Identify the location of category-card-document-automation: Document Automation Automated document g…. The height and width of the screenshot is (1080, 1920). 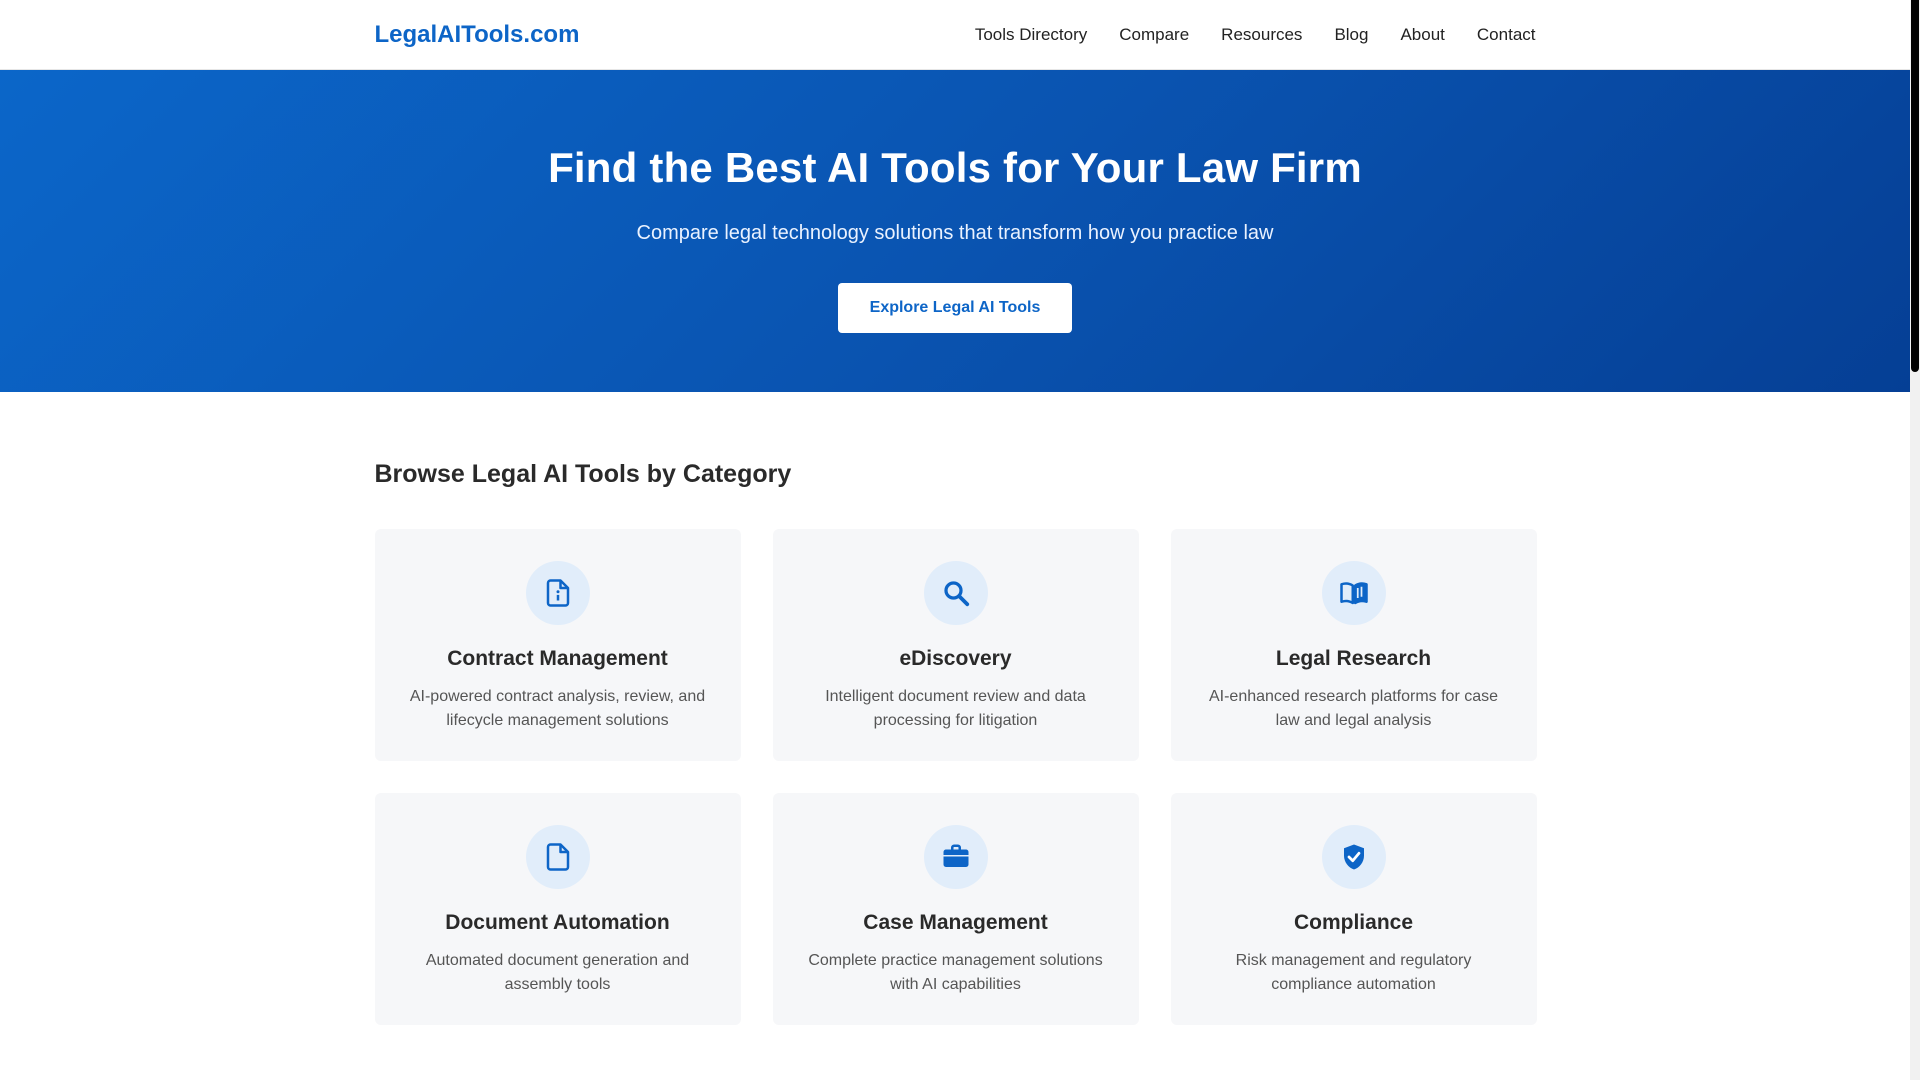
(557, 909).